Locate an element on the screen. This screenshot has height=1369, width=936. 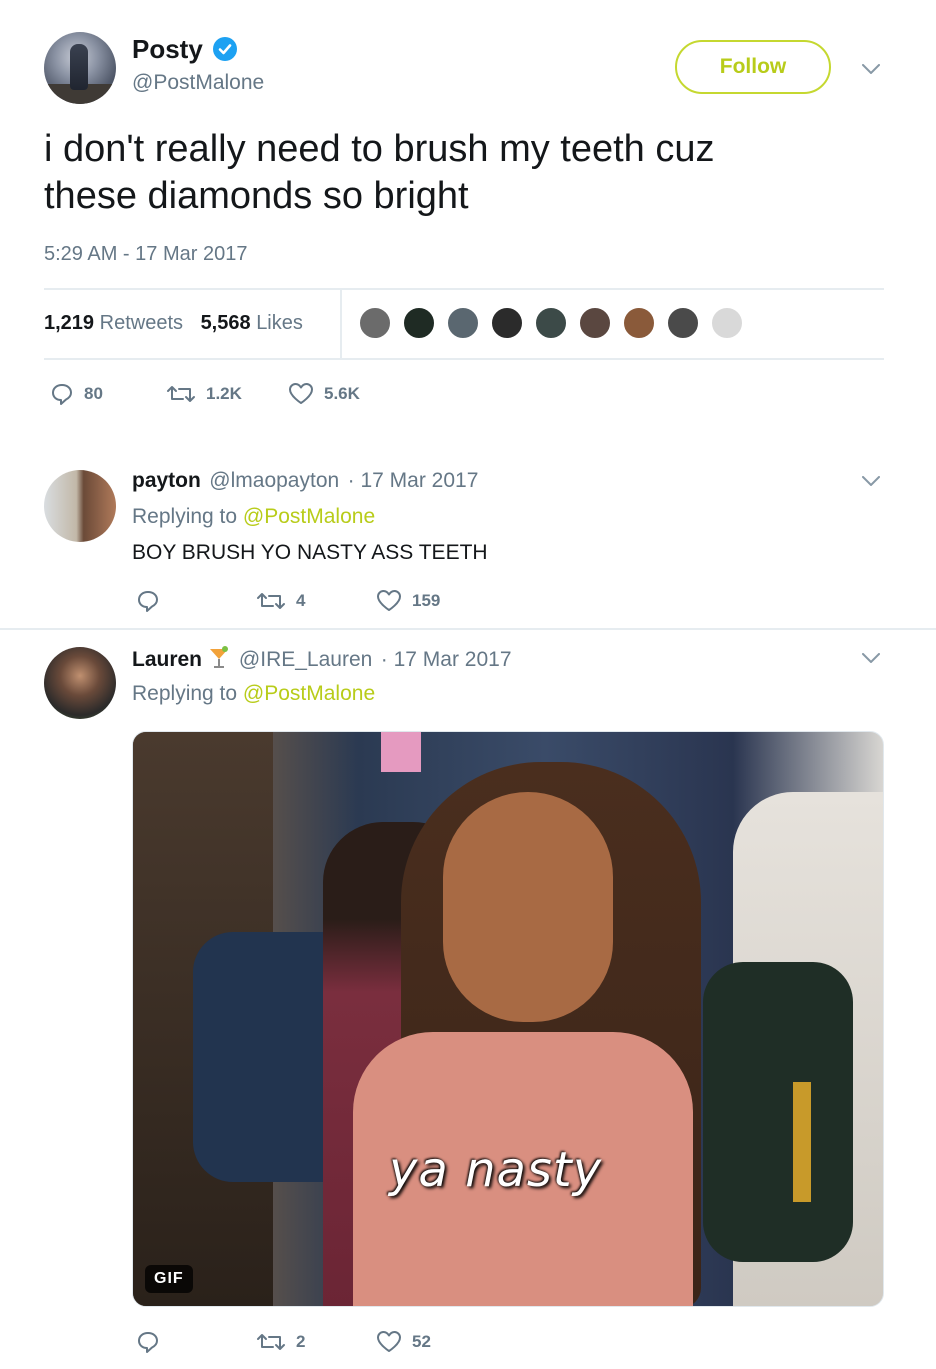
follow-button: Follow is located at coordinates (753, 67).